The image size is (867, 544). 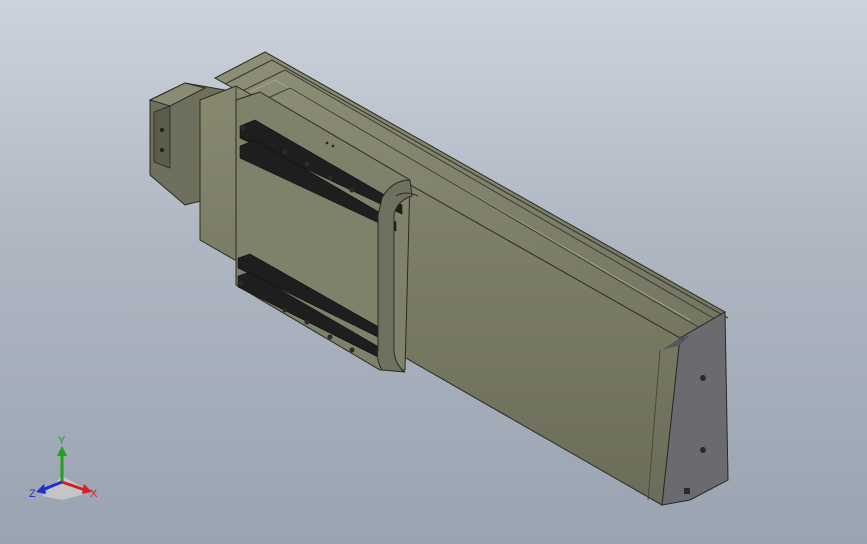 What do you see at coordinates (62, 441) in the screenshot?
I see `y-axis-label: Y` at bounding box center [62, 441].